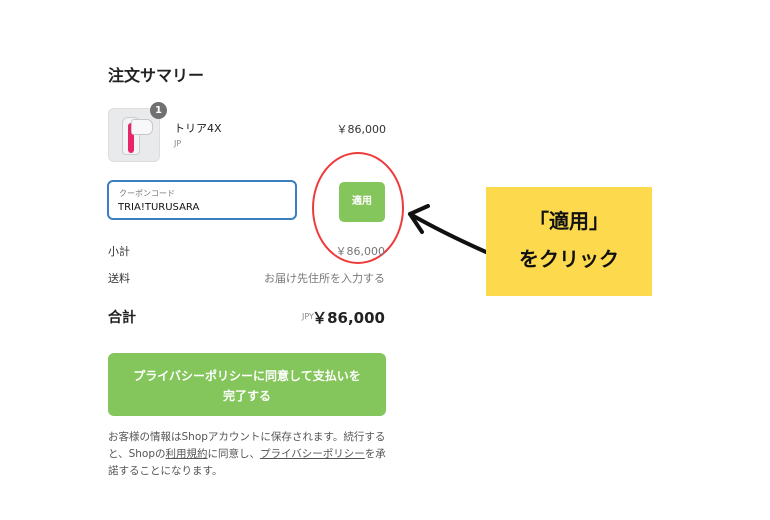 The height and width of the screenshot is (520, 770). I want to click on pay-now-button: プライバシーポリシーに同意して支払いを 完了する, so click(247, 384).